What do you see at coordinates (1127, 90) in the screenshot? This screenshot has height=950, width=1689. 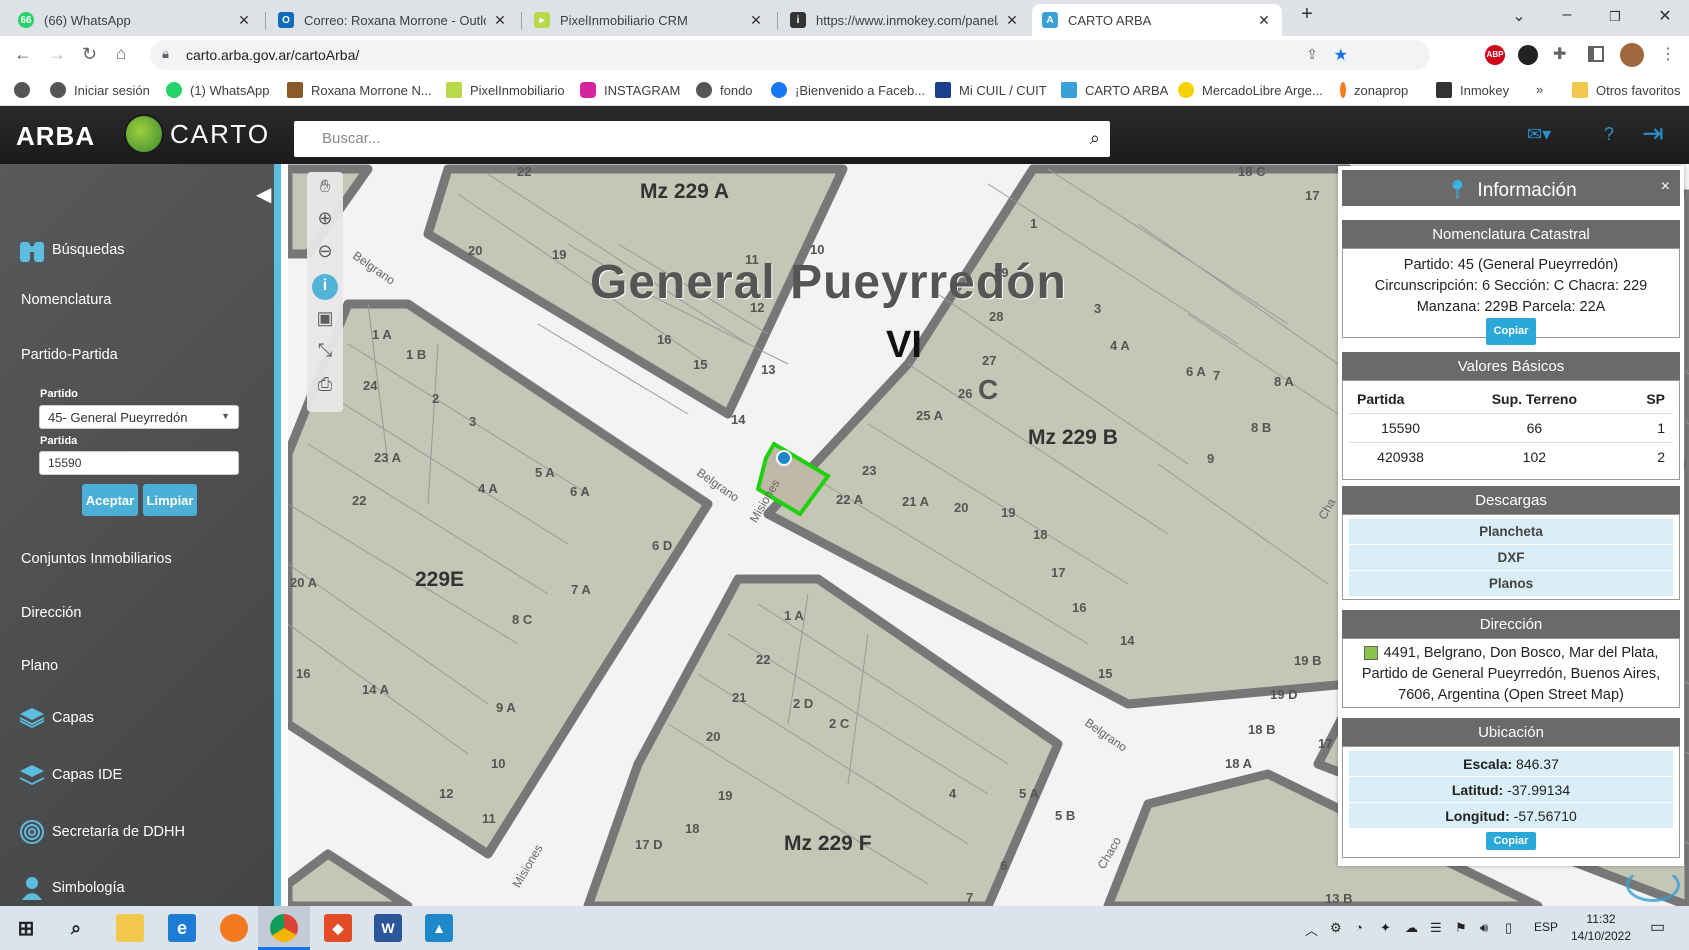 I see `bookmark-label: CARTO ARBA` at bounding box center [1127, 90].